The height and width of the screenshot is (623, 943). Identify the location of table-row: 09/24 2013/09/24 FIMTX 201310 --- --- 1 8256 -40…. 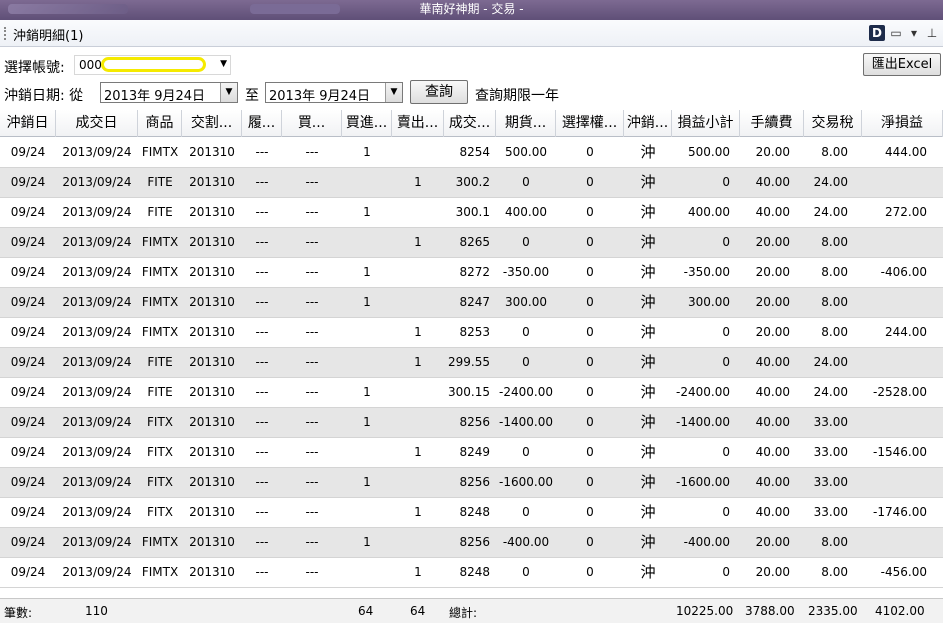
(471, 543).